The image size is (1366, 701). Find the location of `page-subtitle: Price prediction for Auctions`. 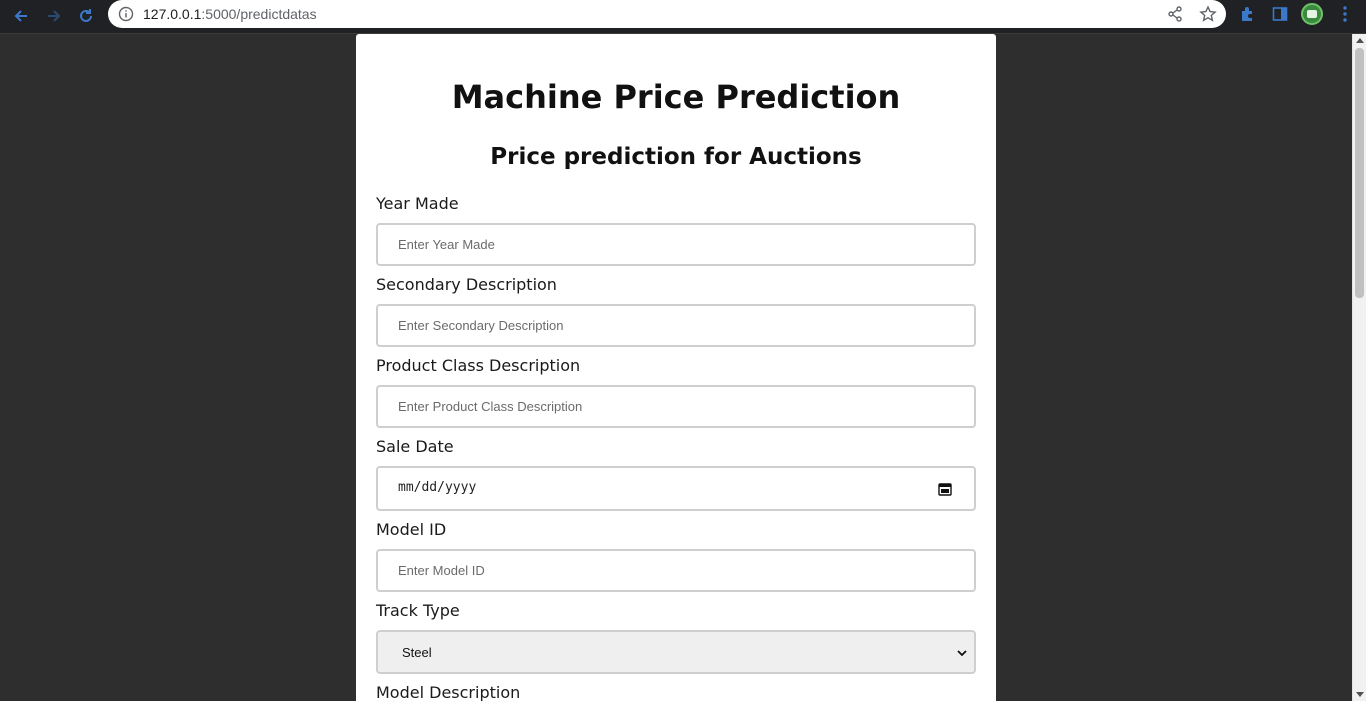

page-subtitle: Price prediction for Auctions is located at coordinates (676, 157).